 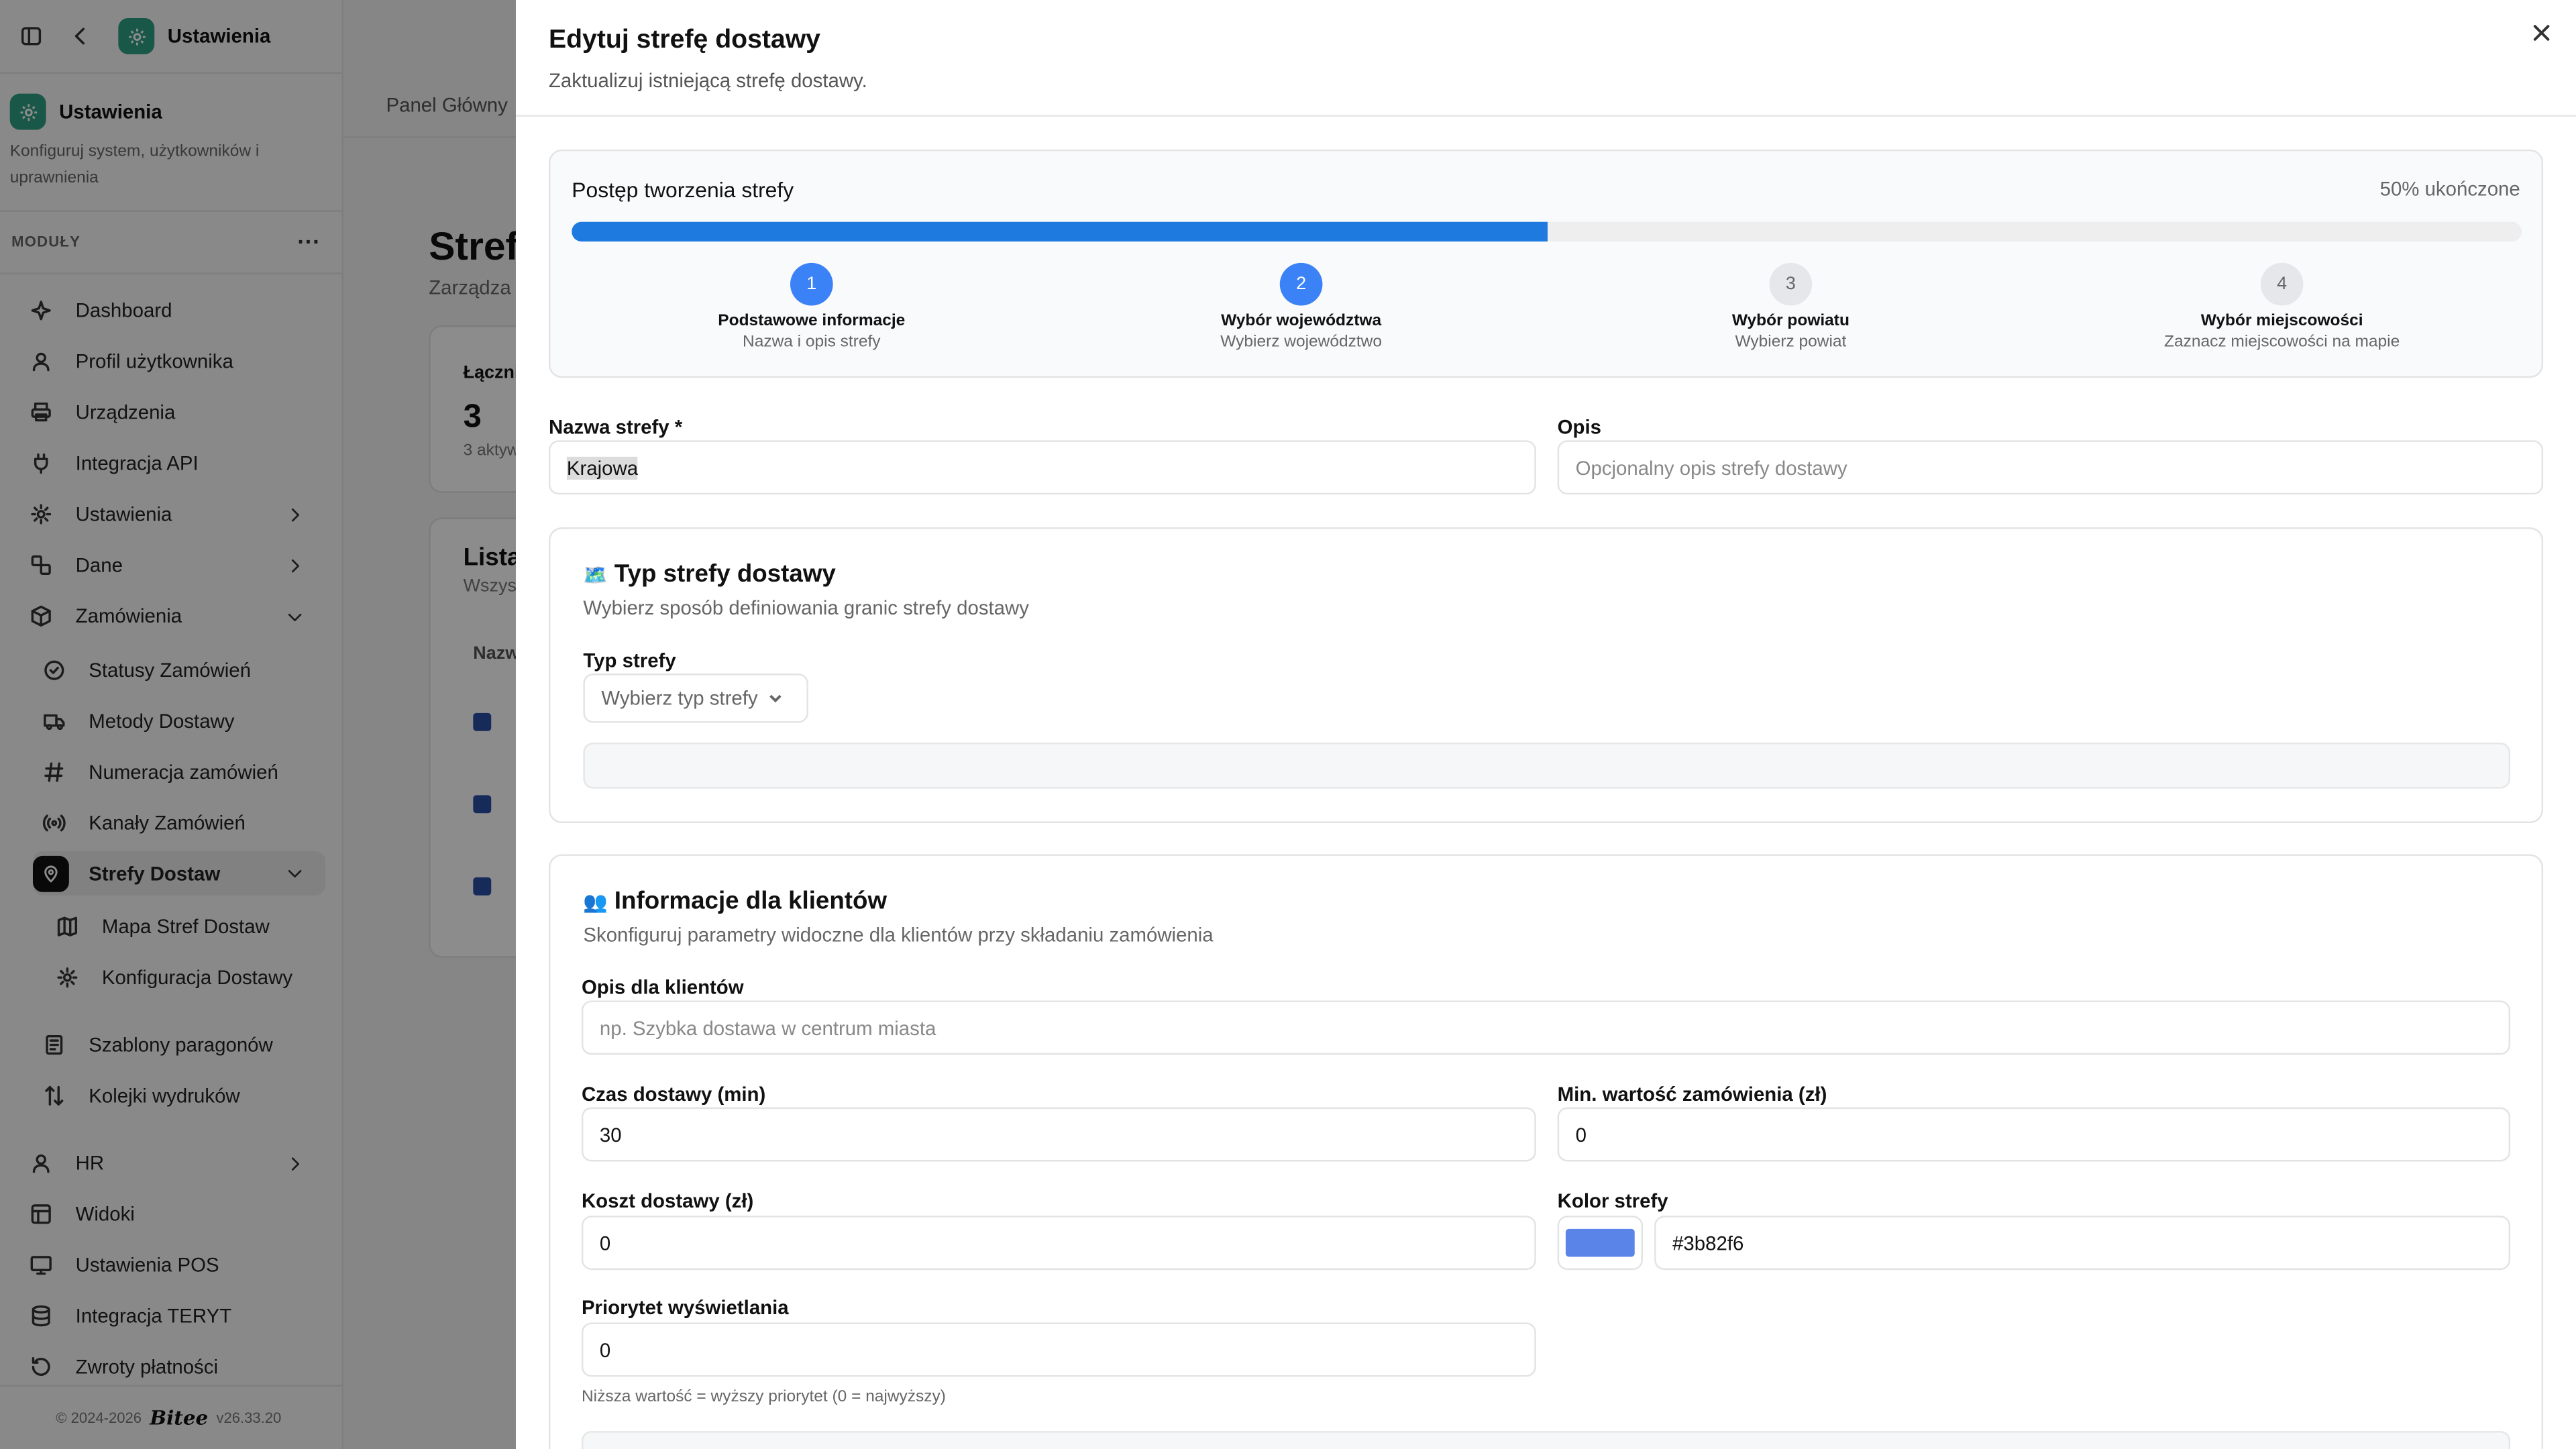 I want to click on client-info-extra-box, so click(x=1546, y=1440).